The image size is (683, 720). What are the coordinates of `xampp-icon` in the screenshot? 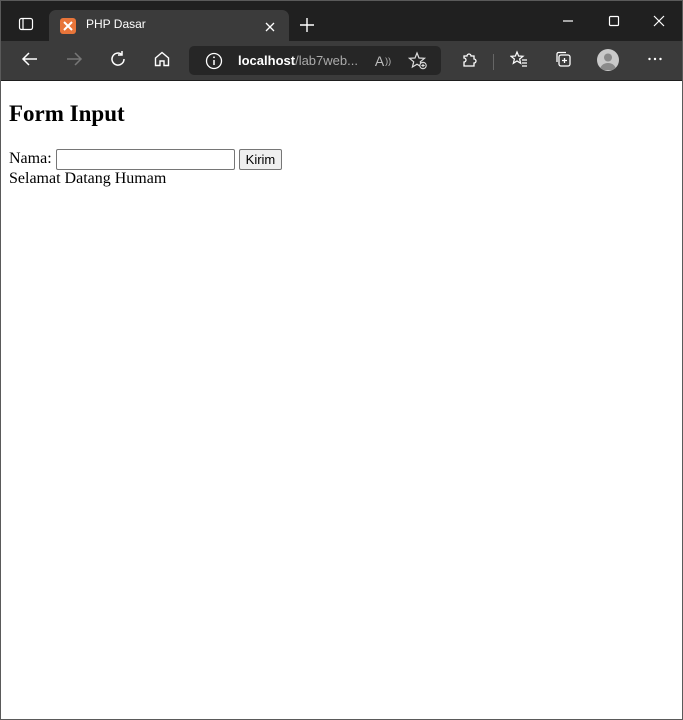 It's located at (68, 26).